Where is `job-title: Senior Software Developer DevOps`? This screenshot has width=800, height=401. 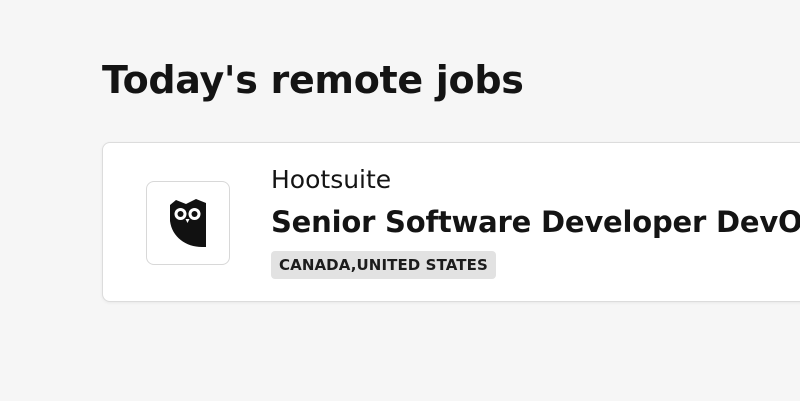
job-title: Senior Software Developer DevOps is located at coordinates (535, 222).